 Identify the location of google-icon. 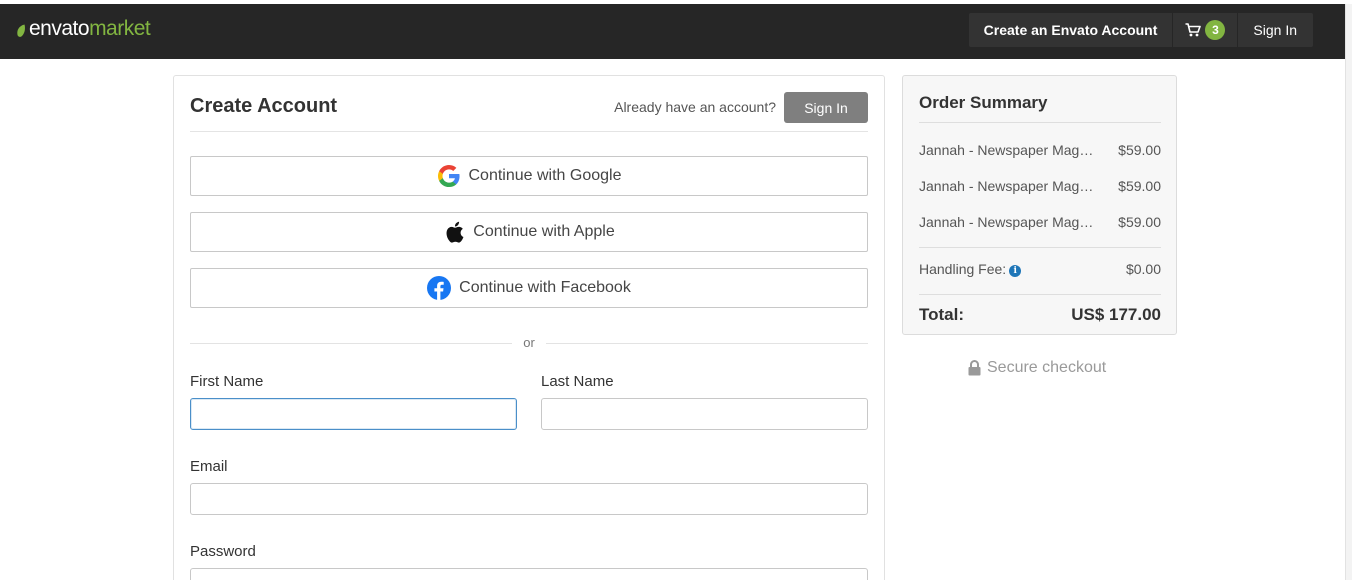
(448, 176).